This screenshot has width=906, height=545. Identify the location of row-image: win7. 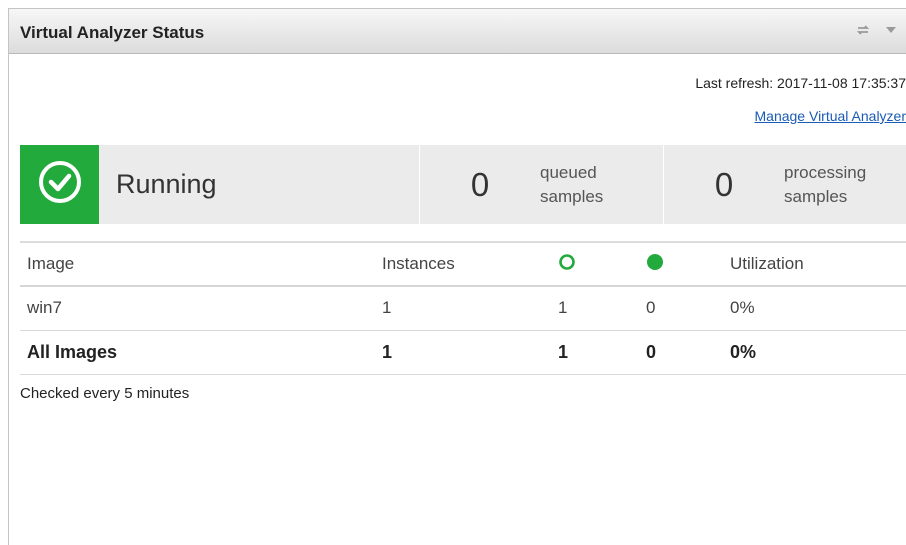
(197, 308).